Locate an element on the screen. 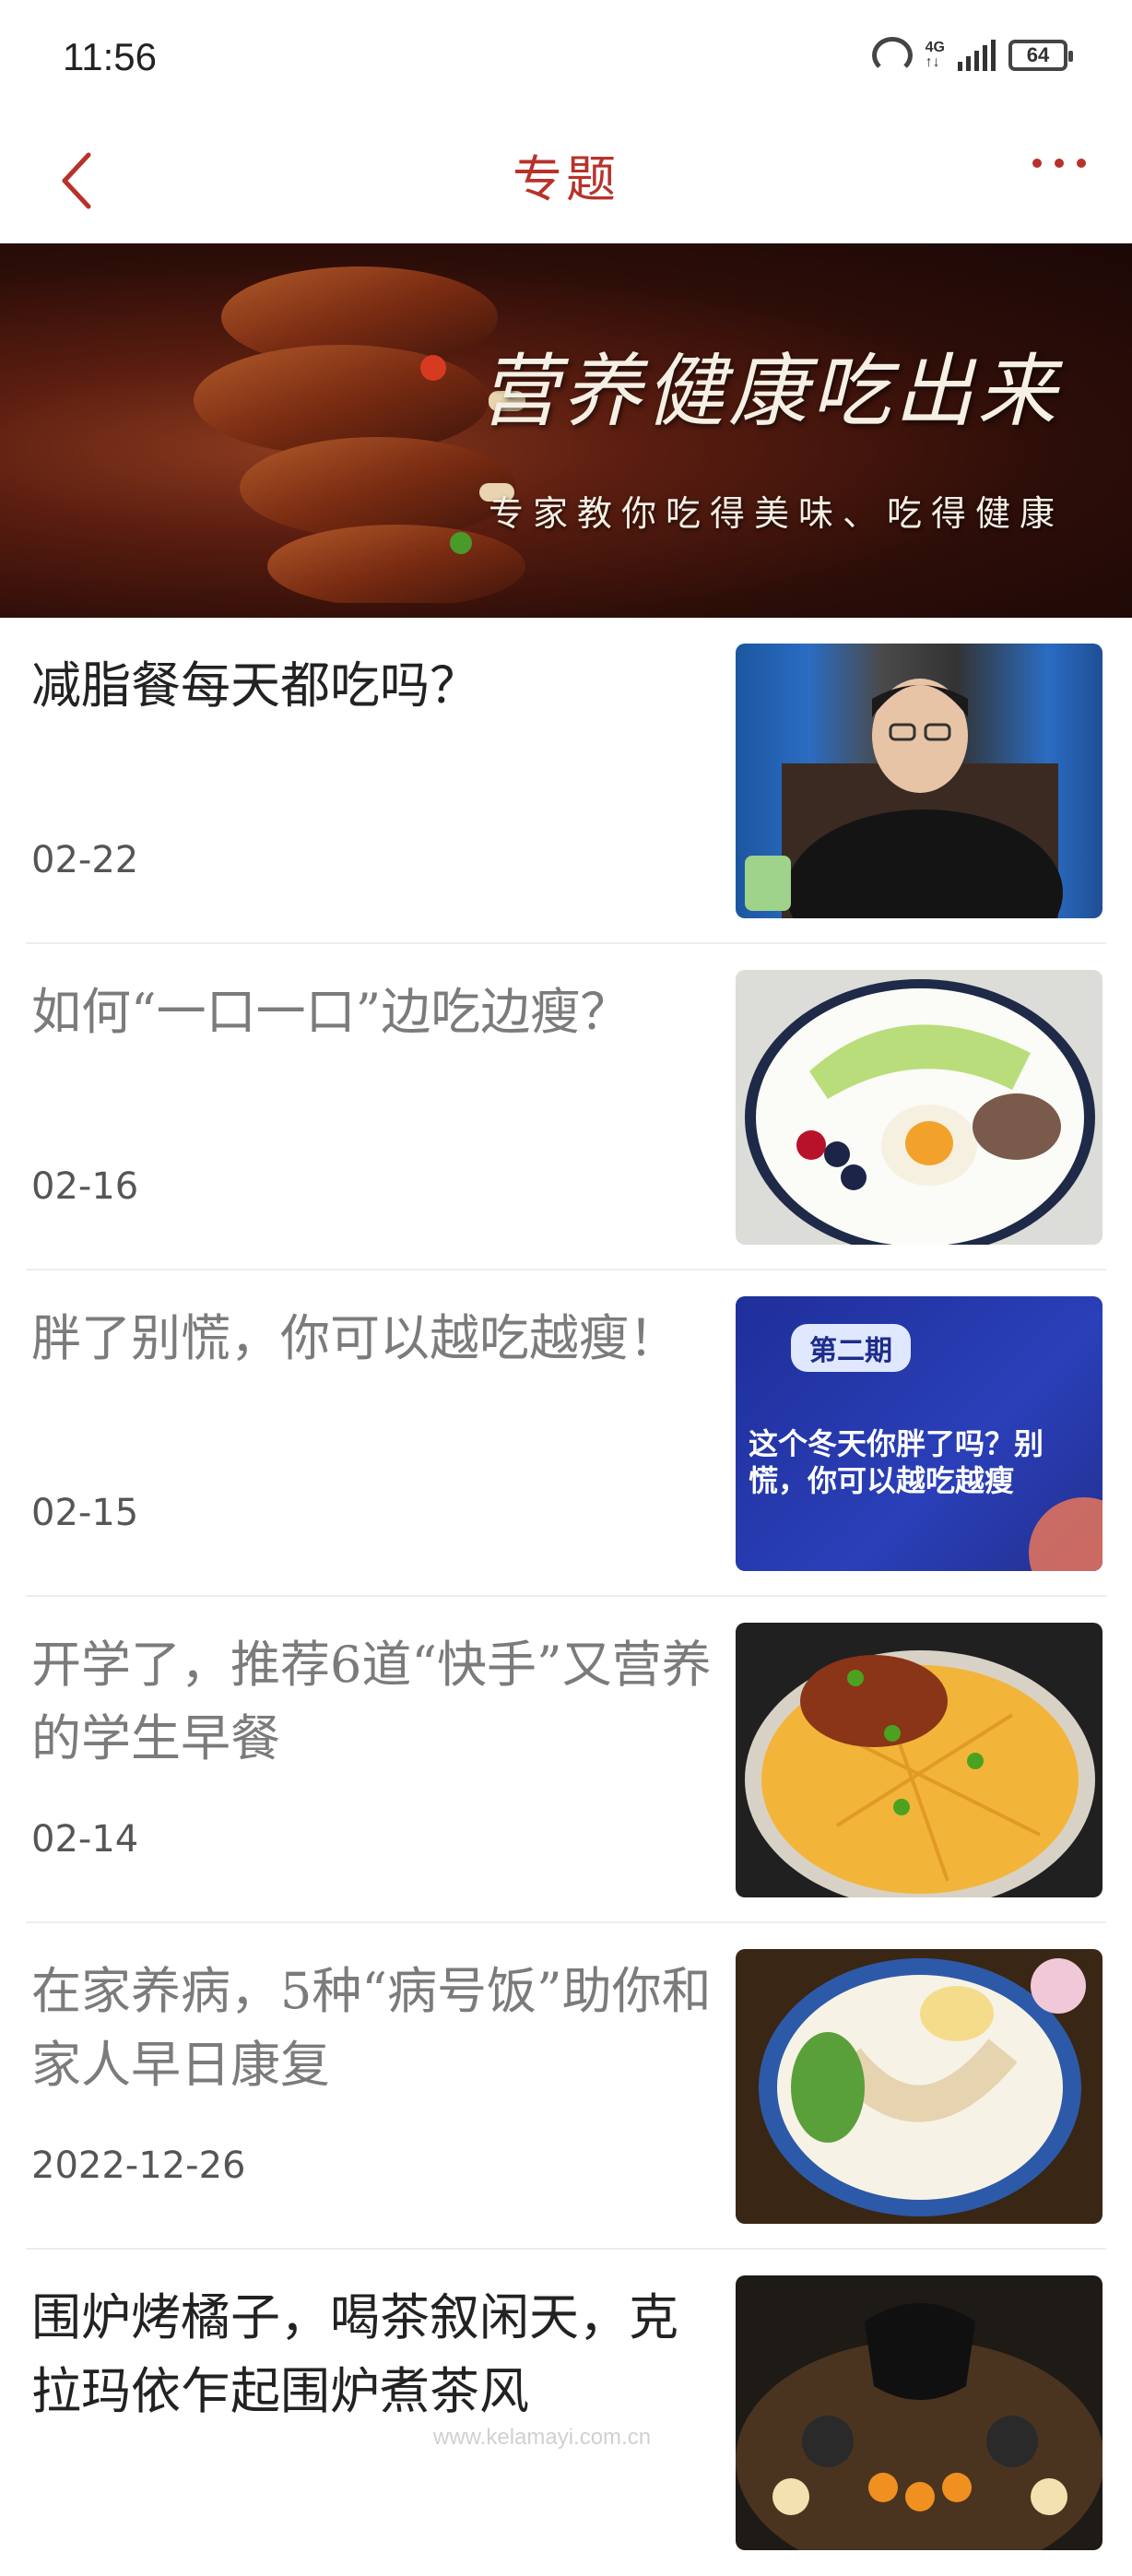 The image size is (1132, 2576). article-thumbnail: 第二期 这个冬天你胖了吗？别慌，你可以越吃越瘦 is located at coordinates (919, 1433).